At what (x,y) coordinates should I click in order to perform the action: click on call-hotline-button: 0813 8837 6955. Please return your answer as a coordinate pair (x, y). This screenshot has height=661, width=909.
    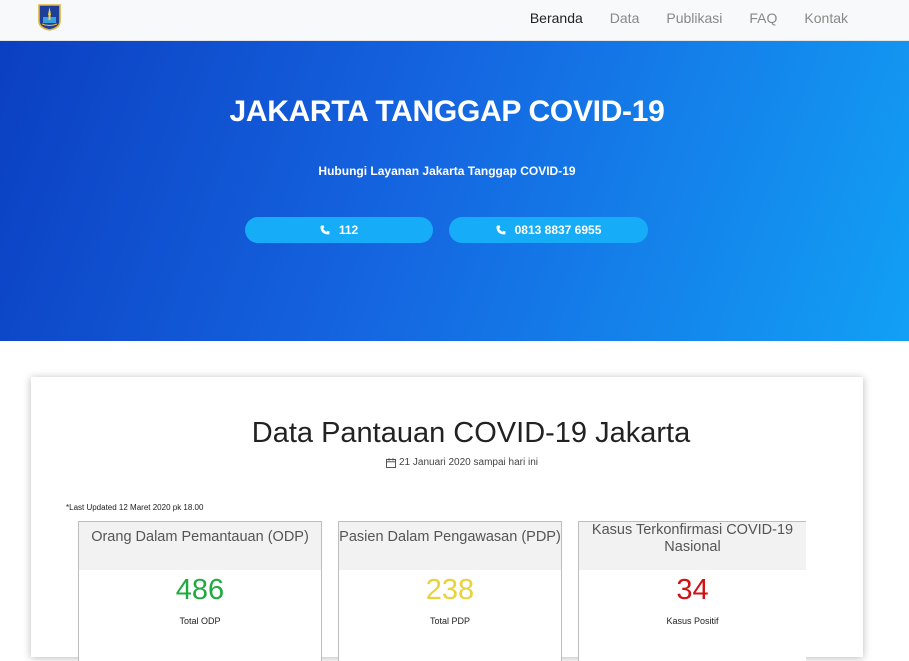
    Looking at the image, I should click on (548, 230).